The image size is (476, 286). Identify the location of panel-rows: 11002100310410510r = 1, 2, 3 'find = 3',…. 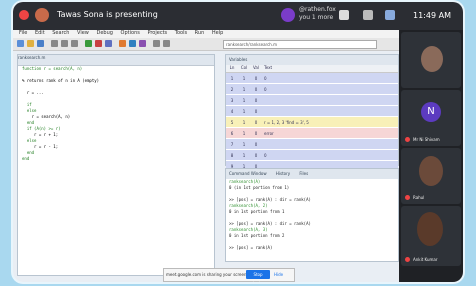
(312, 122).